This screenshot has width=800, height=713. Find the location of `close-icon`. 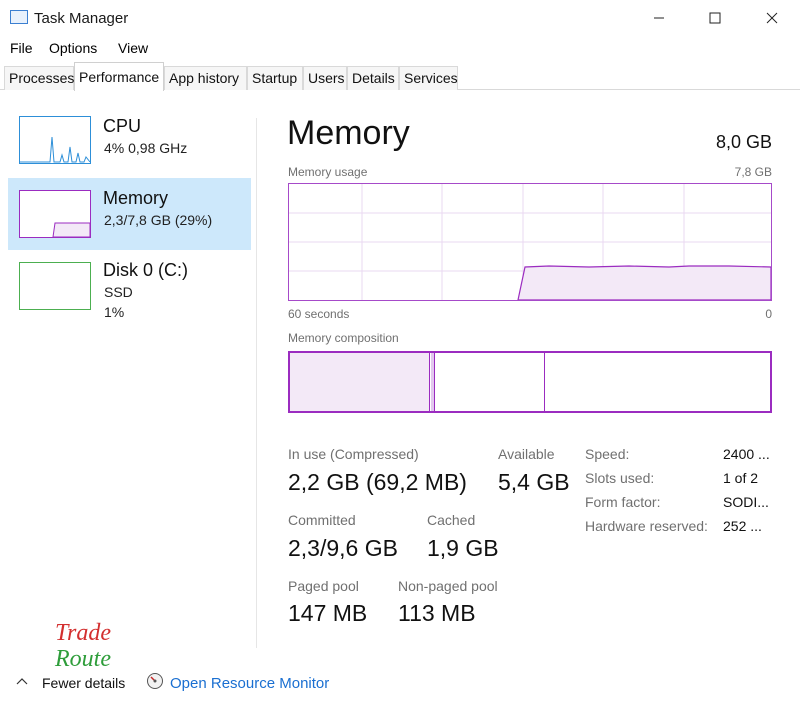

close-icon is located at coordinates (772, 18).